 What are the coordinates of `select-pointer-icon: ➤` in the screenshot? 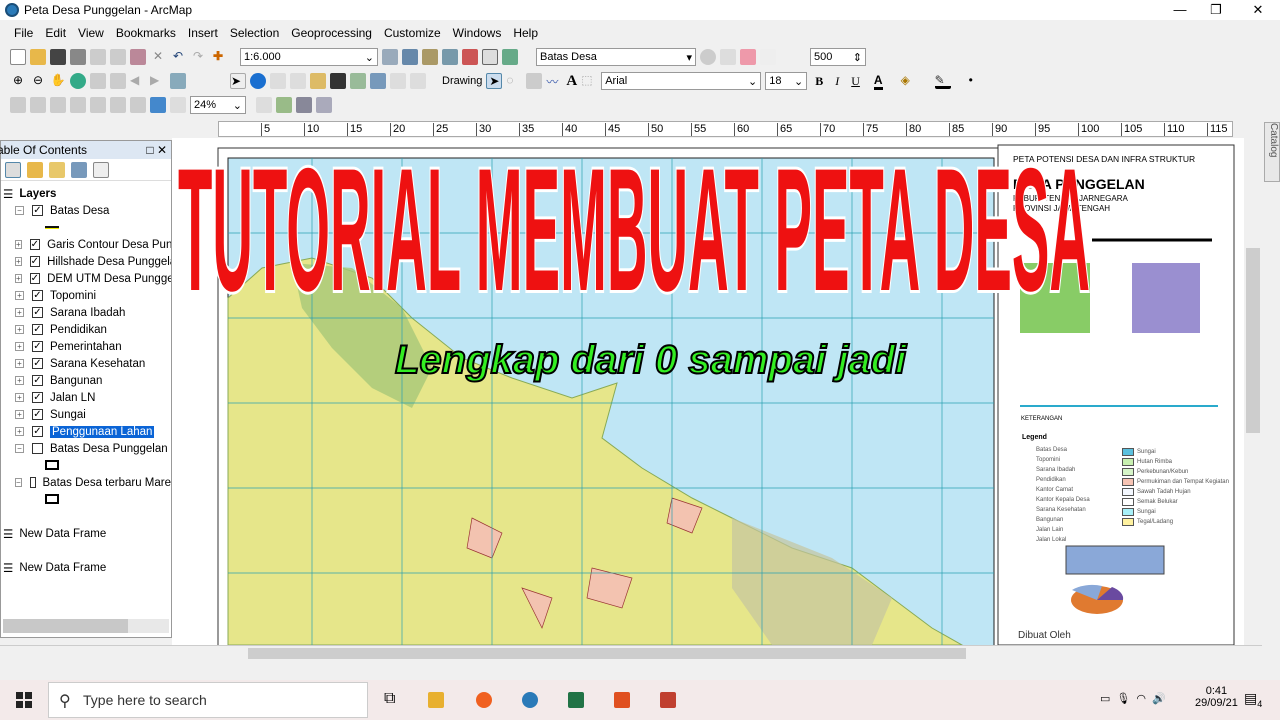 It's located at (494, 81).